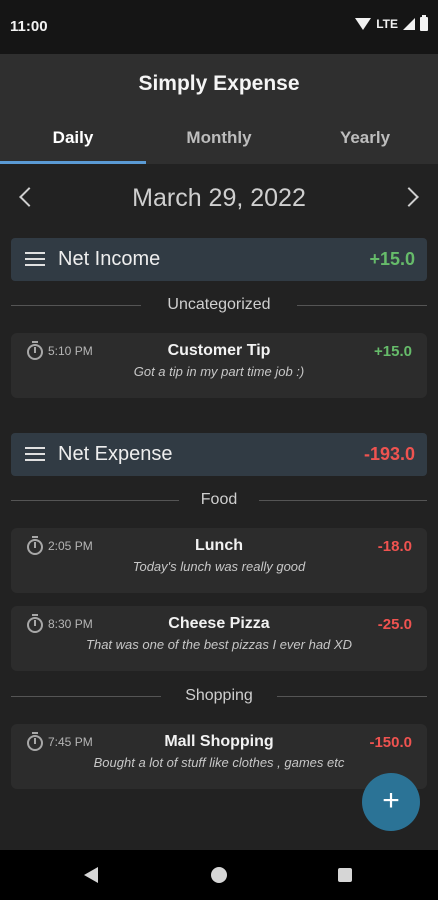 This screenshot has width=438, height=900. What do you see at coordinates (219, 83) in the screenshot?
I see `app-title: Simply Expense` at bounding box center [219, 83].